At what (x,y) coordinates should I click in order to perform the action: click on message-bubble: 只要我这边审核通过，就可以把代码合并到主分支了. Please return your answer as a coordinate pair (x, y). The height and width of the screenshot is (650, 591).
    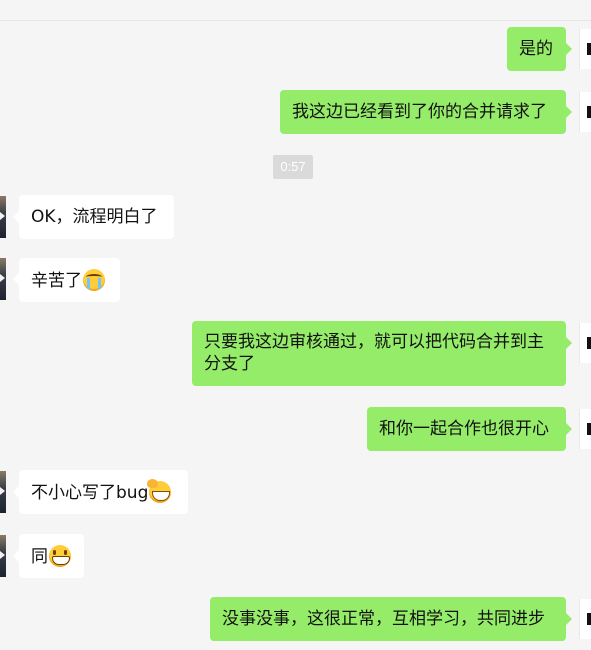
    Looking at the image, I should click on (379, 353).